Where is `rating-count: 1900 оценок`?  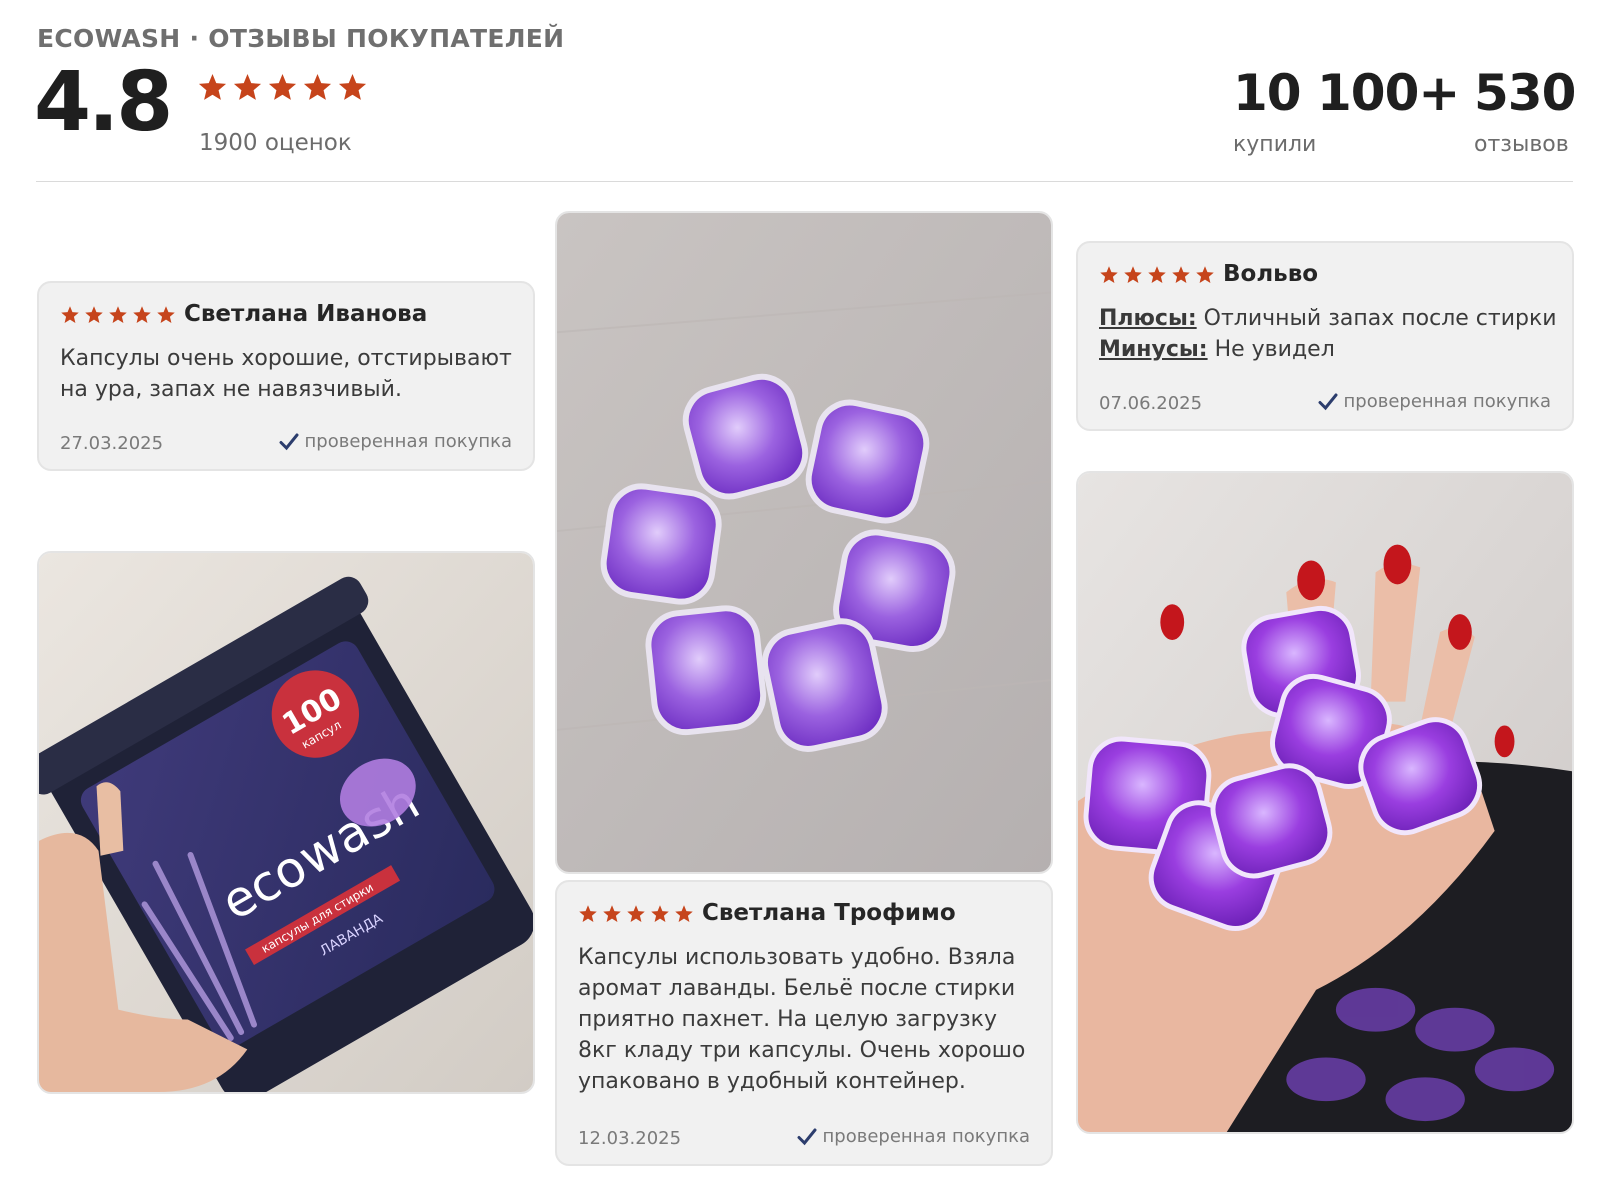
rating-count: 1900 оценок is located at coordinates (275, 143).